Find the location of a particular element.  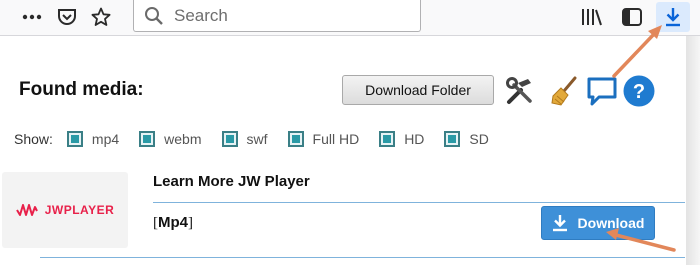

filter-webm: webm is located at coordinates (170, 139).